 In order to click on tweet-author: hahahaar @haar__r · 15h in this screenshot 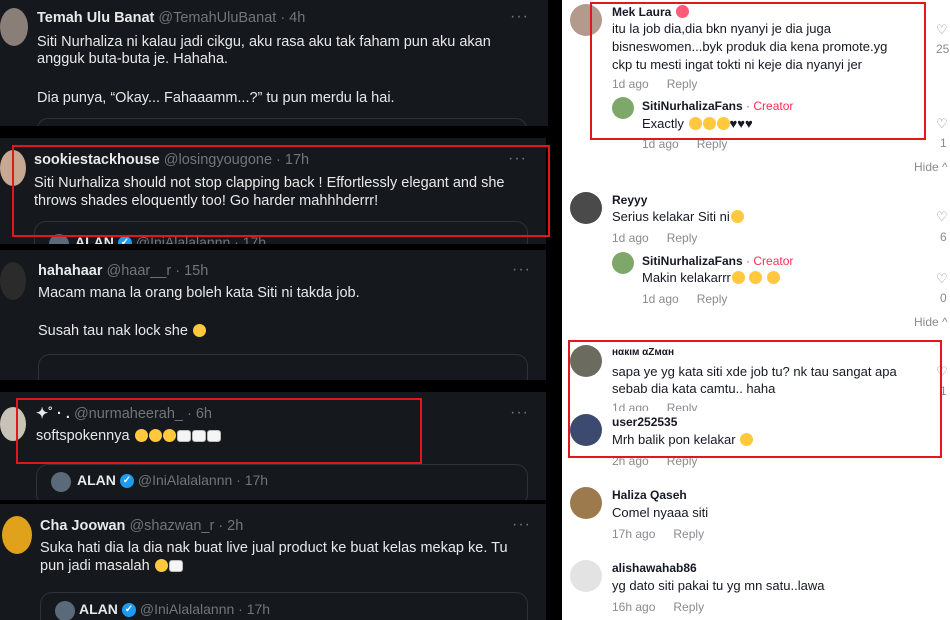, I will do `click(123, 271)`.